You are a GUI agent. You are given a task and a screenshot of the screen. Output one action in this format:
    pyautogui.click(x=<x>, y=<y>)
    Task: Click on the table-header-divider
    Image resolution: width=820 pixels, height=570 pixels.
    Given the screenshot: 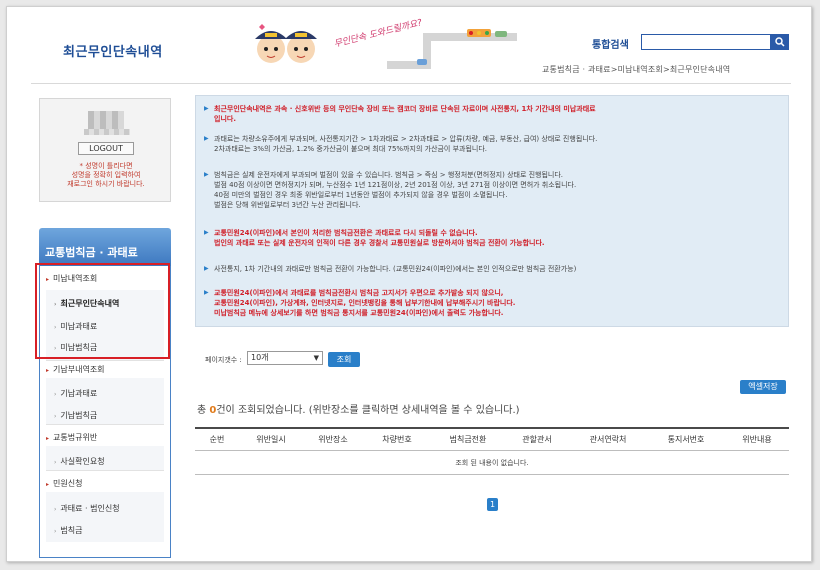 What is the action you would take?
    pyautogui.click(x=492, y=450)
    